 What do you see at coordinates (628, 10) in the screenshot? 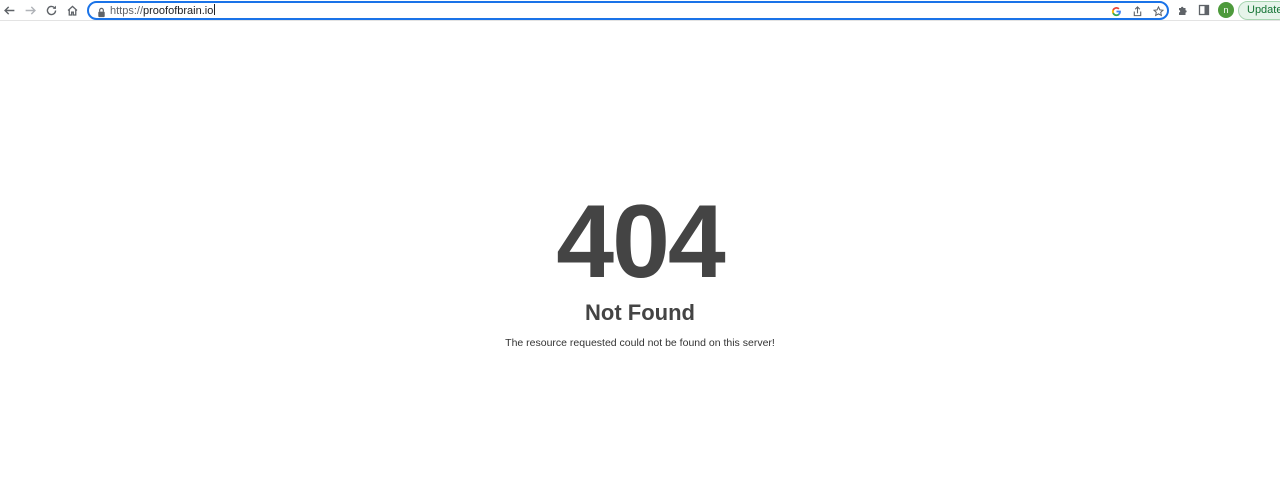
I see `address-bar: https://proofofbrain.io` at bounding box center [628, 10].